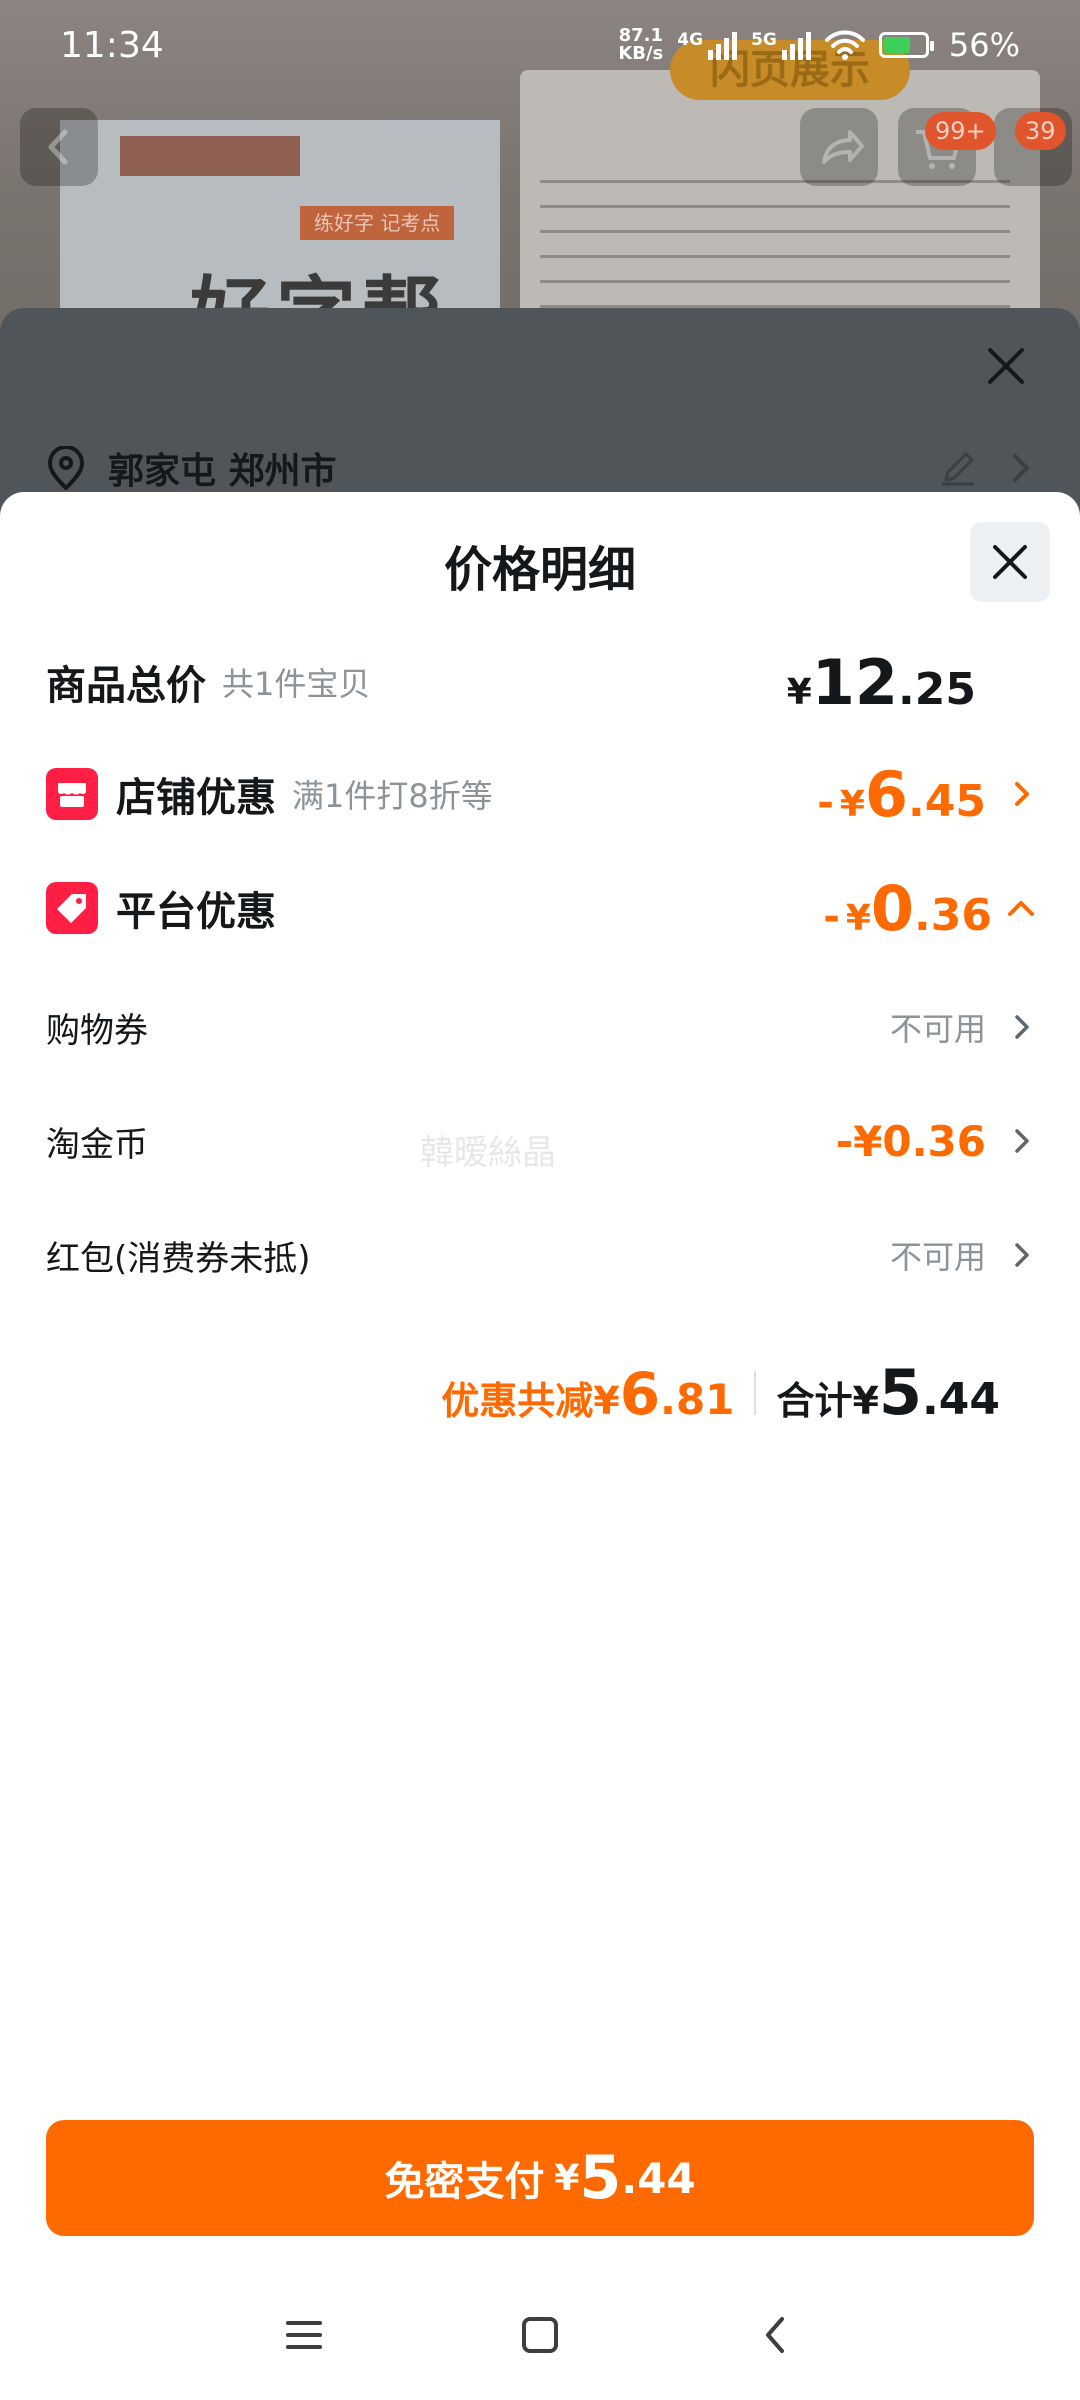 This screenshot has height=2400, width=1080. I want to click on nav-home-button, so click(540, 2335).